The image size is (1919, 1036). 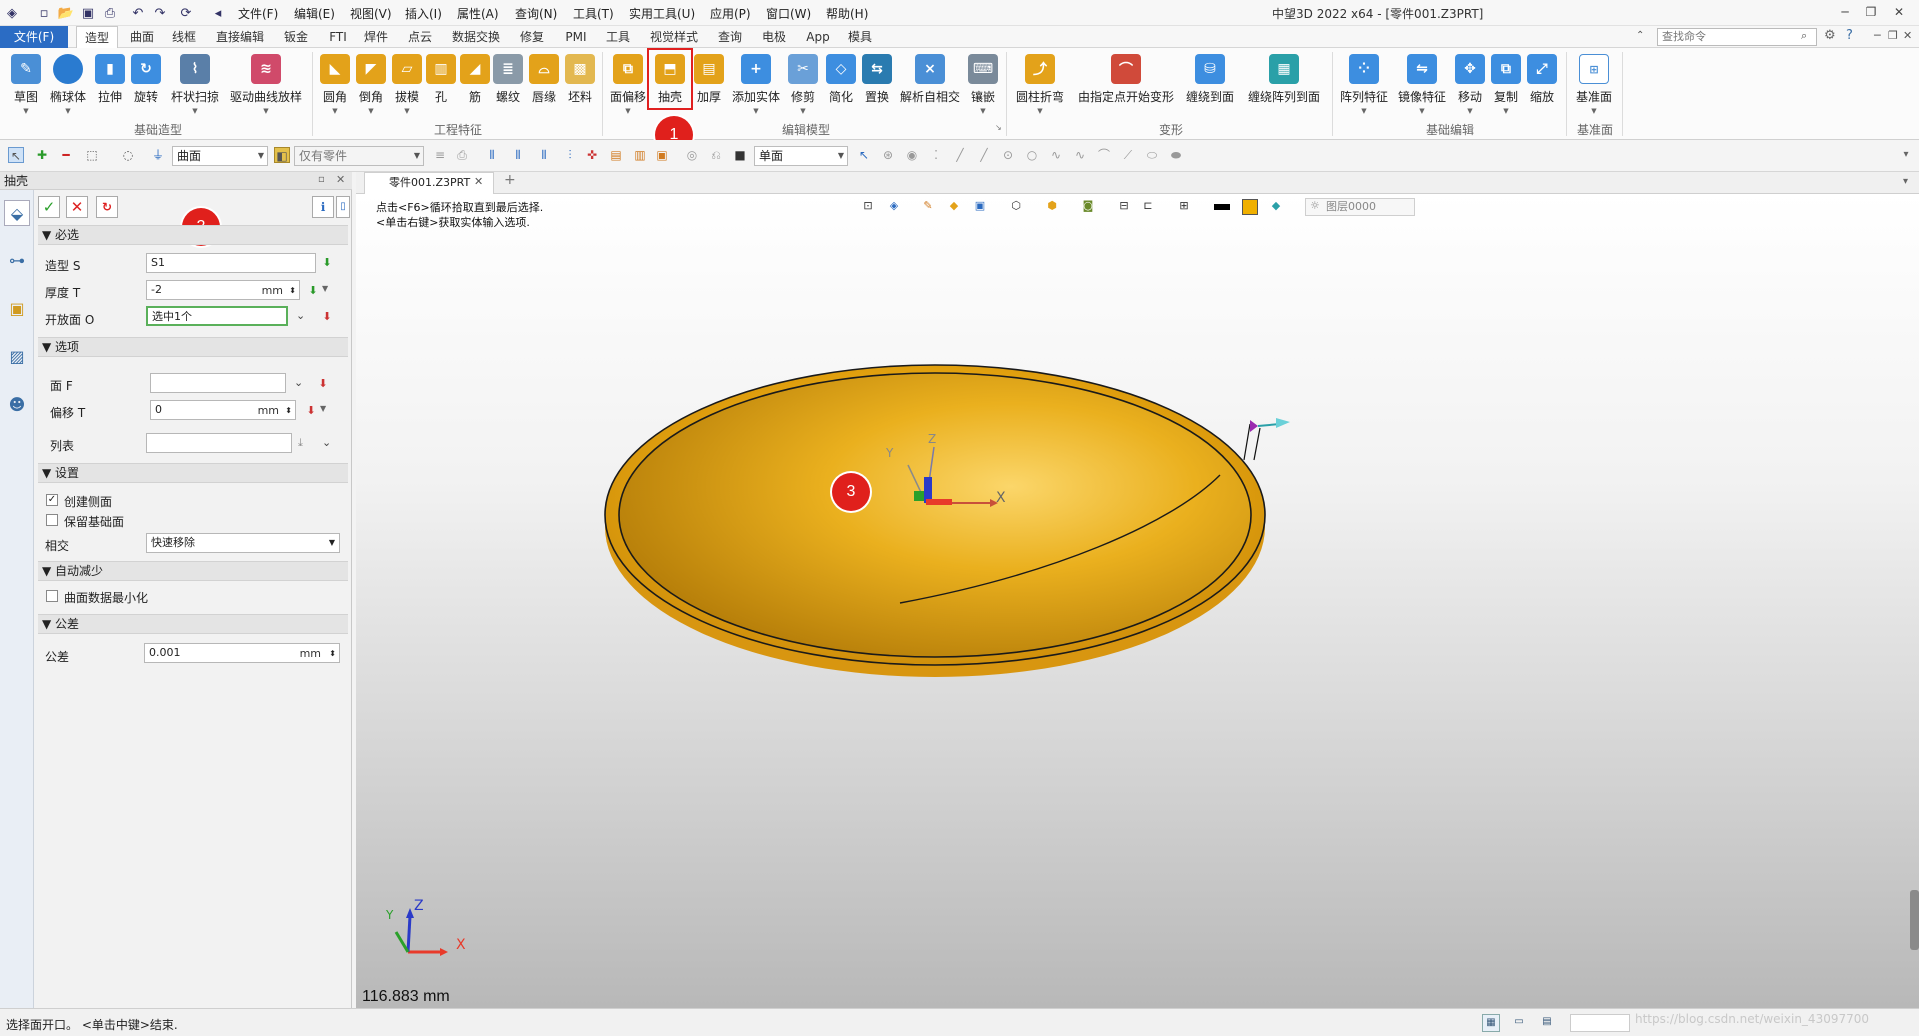 I want to click on selection-mode-icon: ⬚, so click(x=92, y=155).